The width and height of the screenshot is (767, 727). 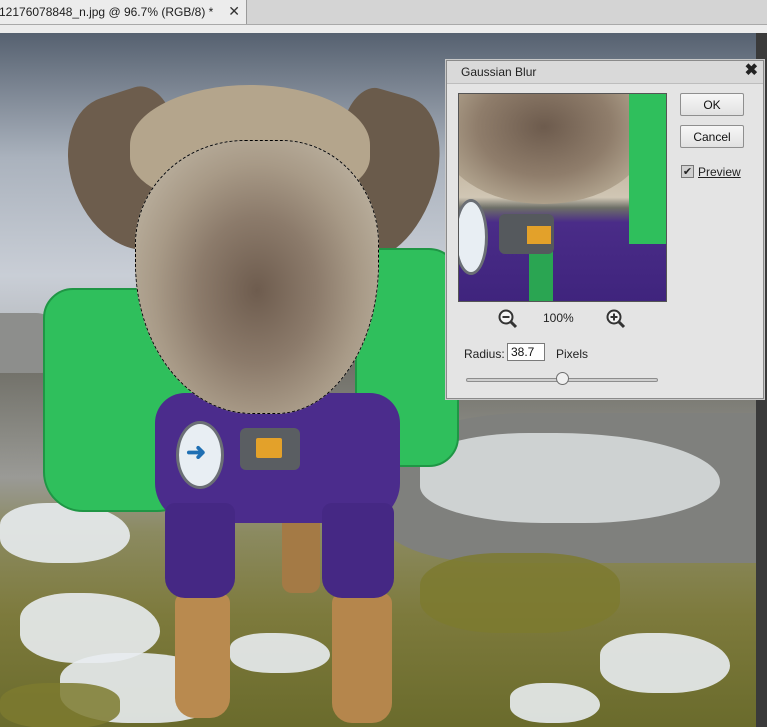 I want to click on preview-label: Preview, so click(x=719, y=172).